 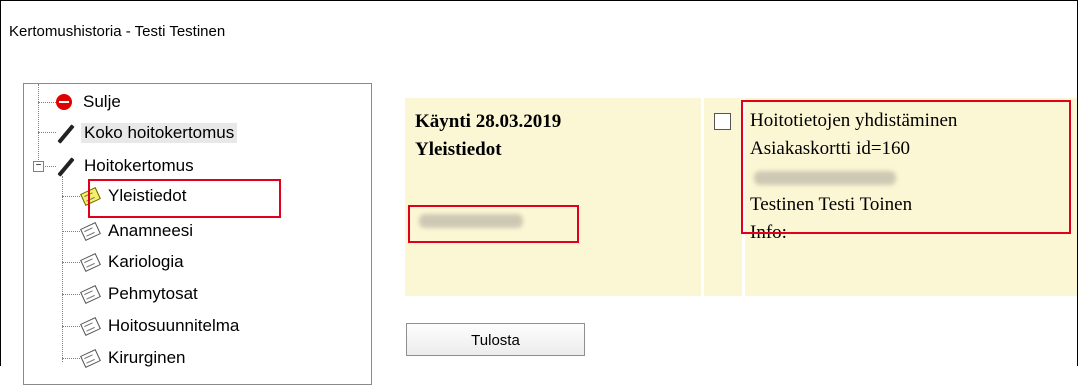 What do you see at coordinates (722, 121) in the screenshot?
I see `merge-checkbox` at bounding box center [722, 121].